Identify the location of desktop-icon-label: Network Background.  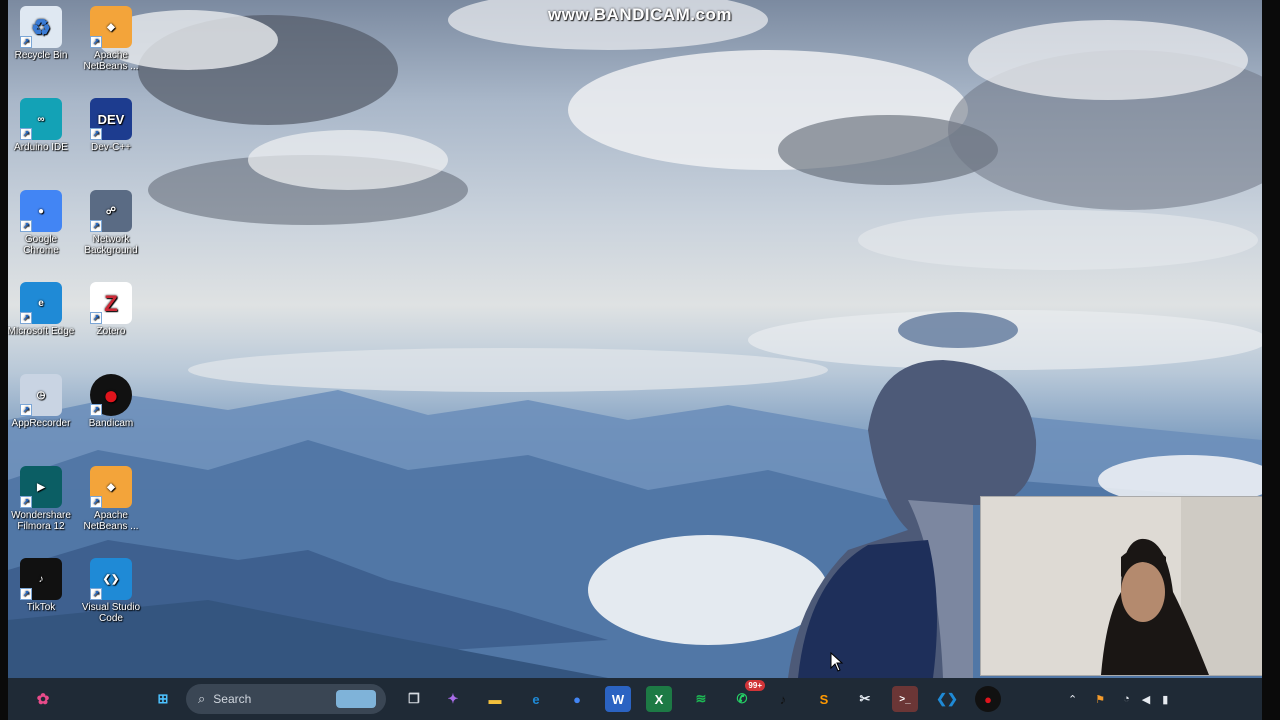
(111, 245).